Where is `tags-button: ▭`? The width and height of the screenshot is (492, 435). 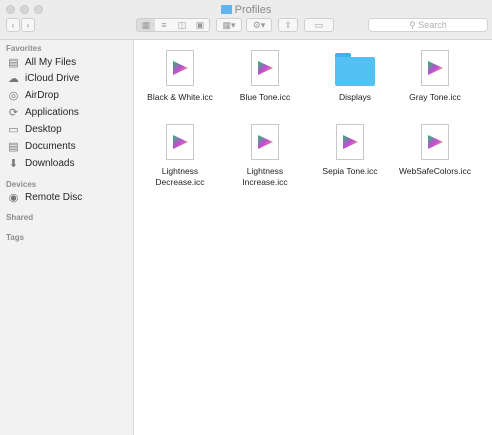 tags-button: ▭ is located at coordinates (319, 25).